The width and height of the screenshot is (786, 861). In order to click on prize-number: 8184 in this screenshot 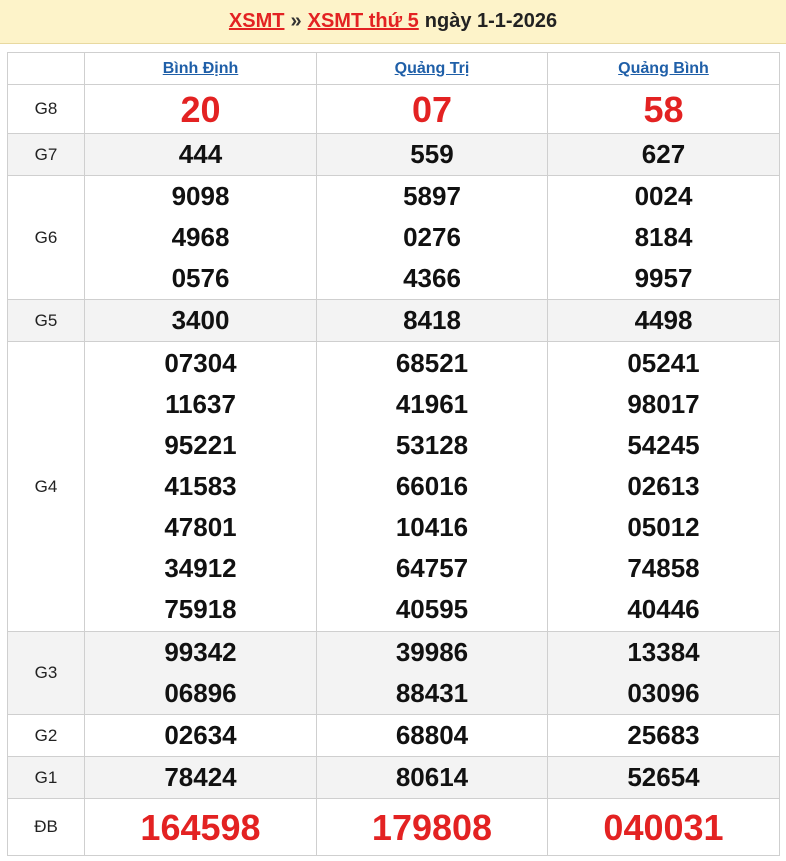, I will do `click(663, 237)`.